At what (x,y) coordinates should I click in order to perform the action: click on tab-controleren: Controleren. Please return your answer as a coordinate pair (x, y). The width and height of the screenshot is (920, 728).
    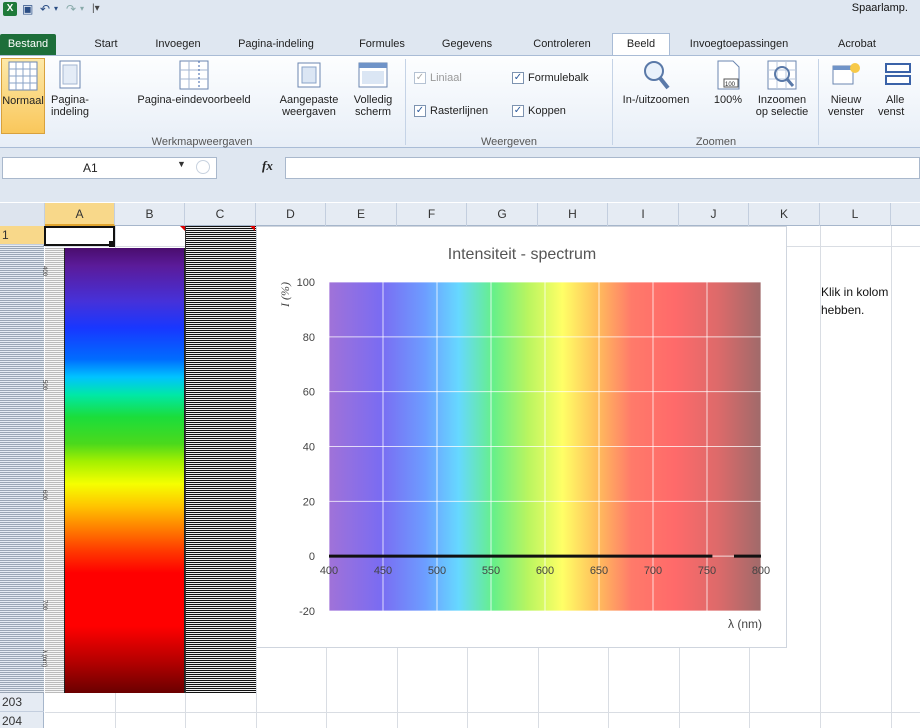
    Looking at the image, I should click on (562, 44).